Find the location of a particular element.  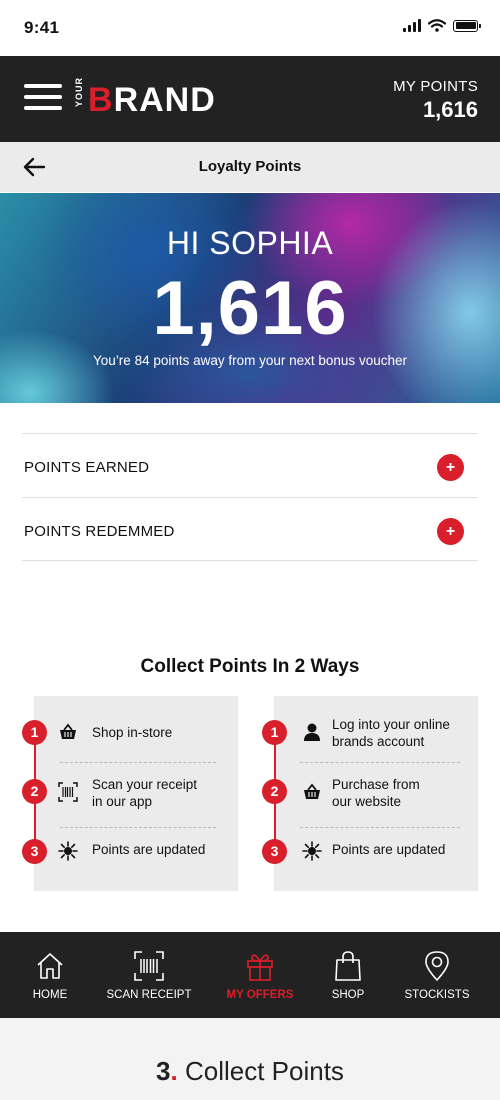

status-time: 9:41 is located at coordinates (42, 27).